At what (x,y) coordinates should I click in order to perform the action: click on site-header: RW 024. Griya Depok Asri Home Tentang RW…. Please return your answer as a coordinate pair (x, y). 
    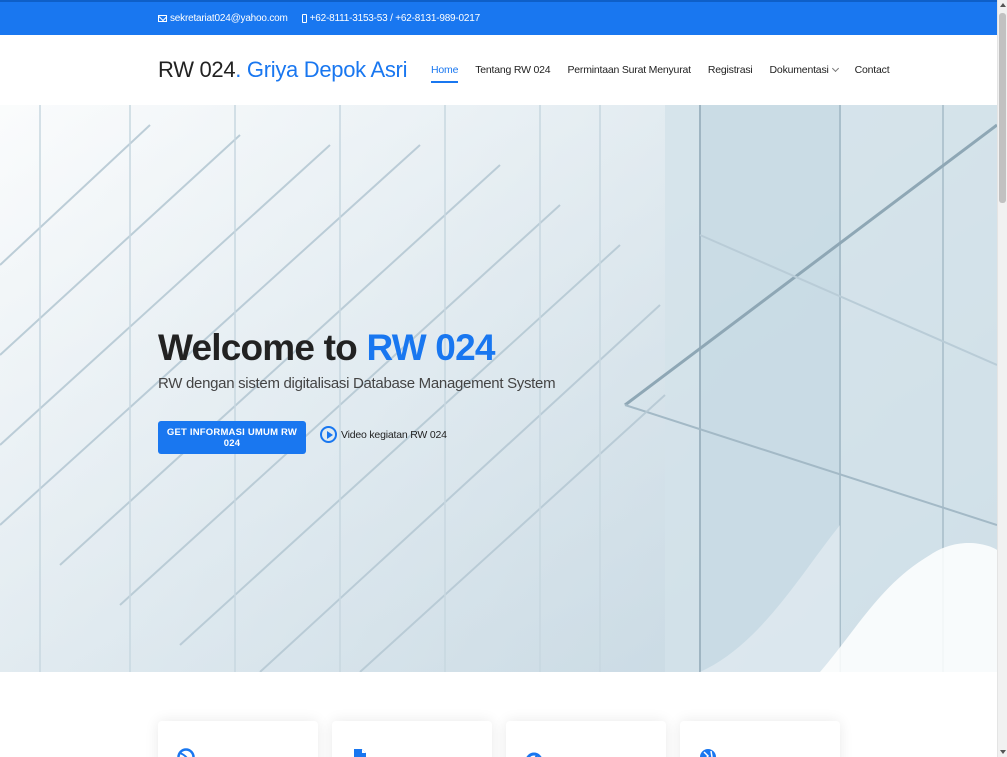
    Looking at the image, I should click on (498, 70).